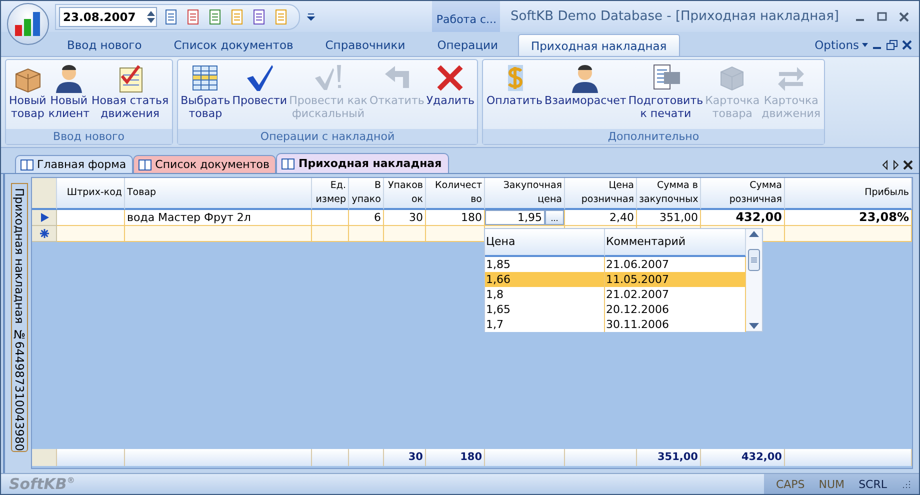 The width and height of the screenshot is (920, 495). What do you see at coordinates (44, 233) in the screenshot?
I see `new-row-icon` at bounding box center [44, 233].